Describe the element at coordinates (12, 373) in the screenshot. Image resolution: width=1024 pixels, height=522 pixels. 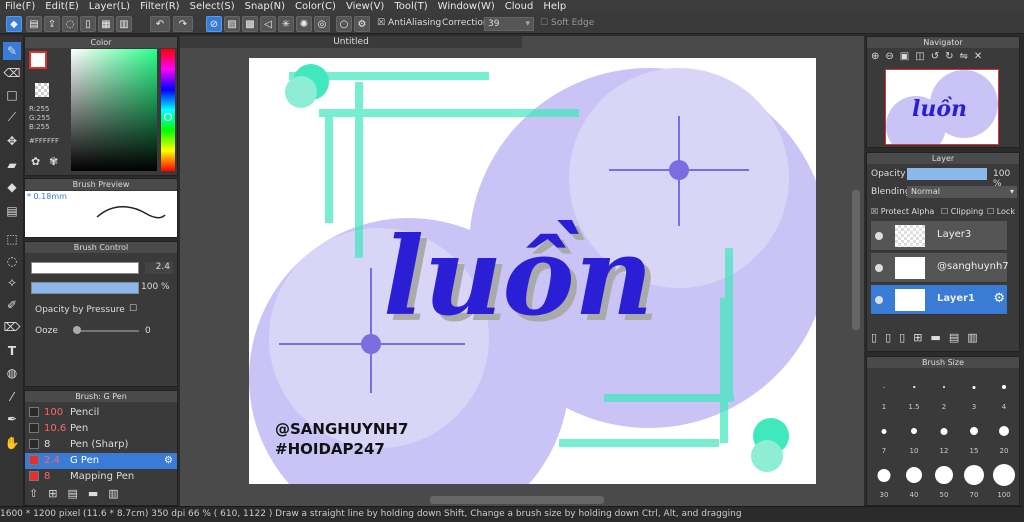
I see `balloon-tool-icon: ◍` at that location.